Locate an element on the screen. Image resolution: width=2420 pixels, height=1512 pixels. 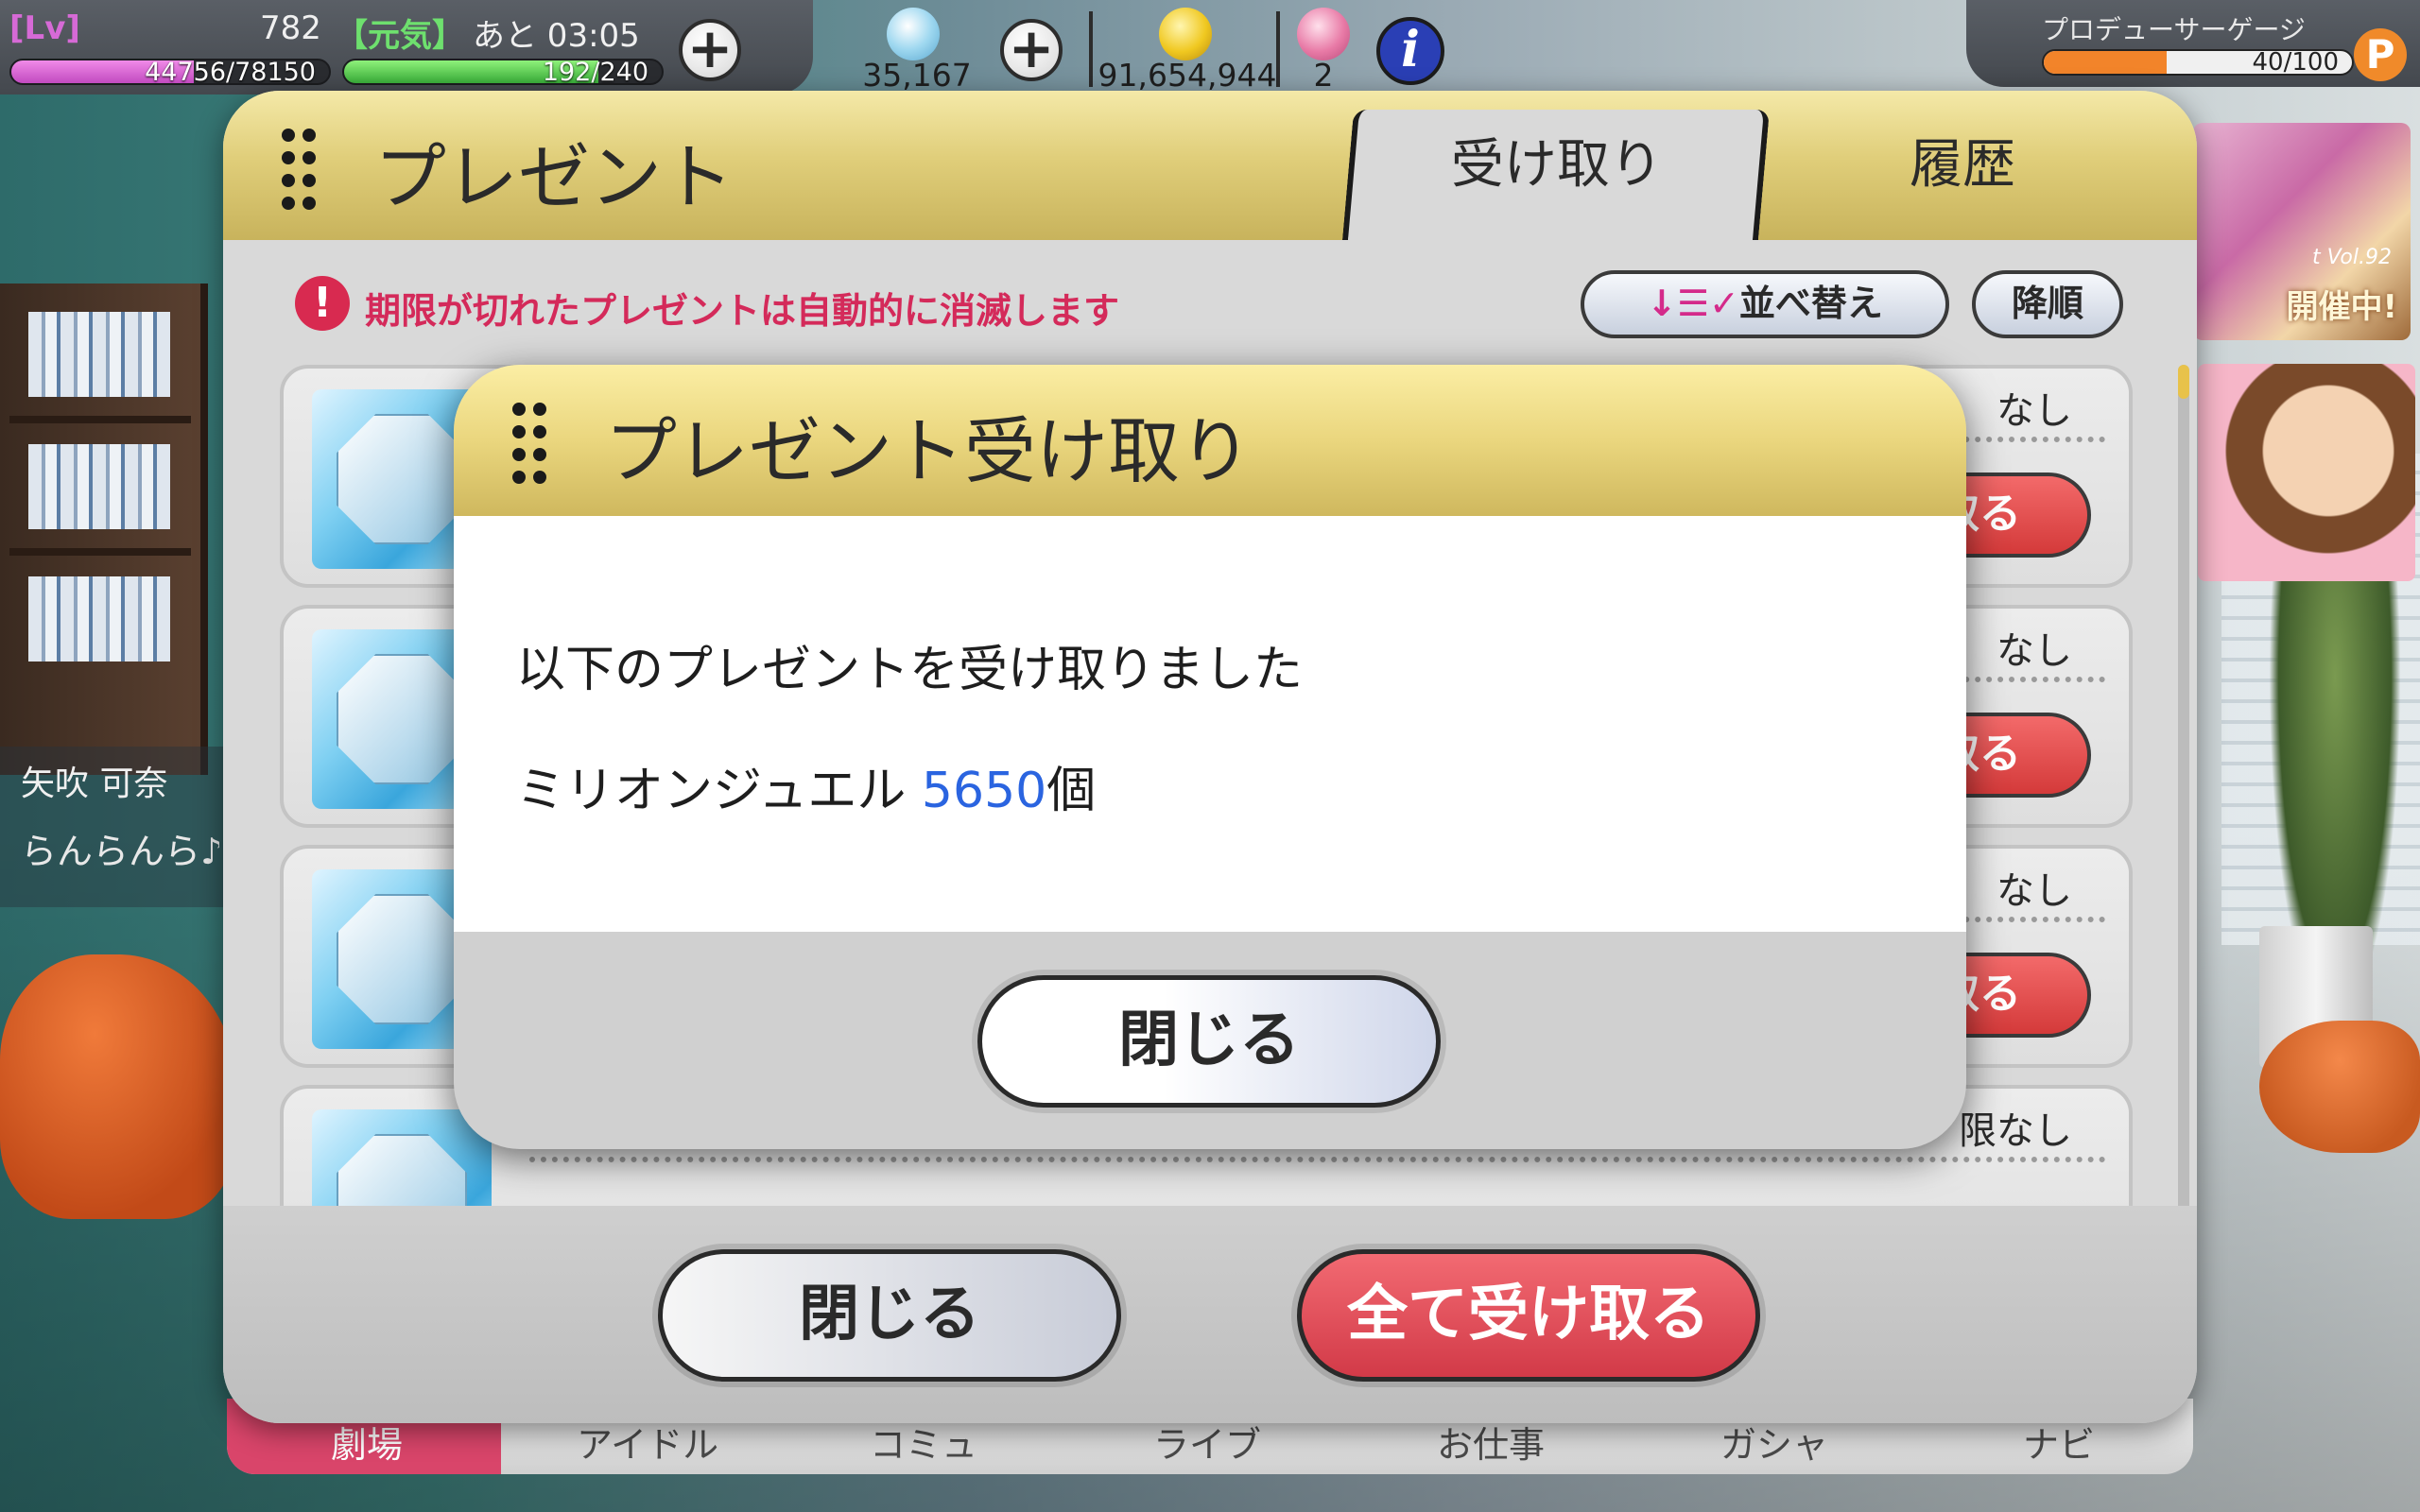
received-item-unit: 個 is located at coordinates (1071, 791).